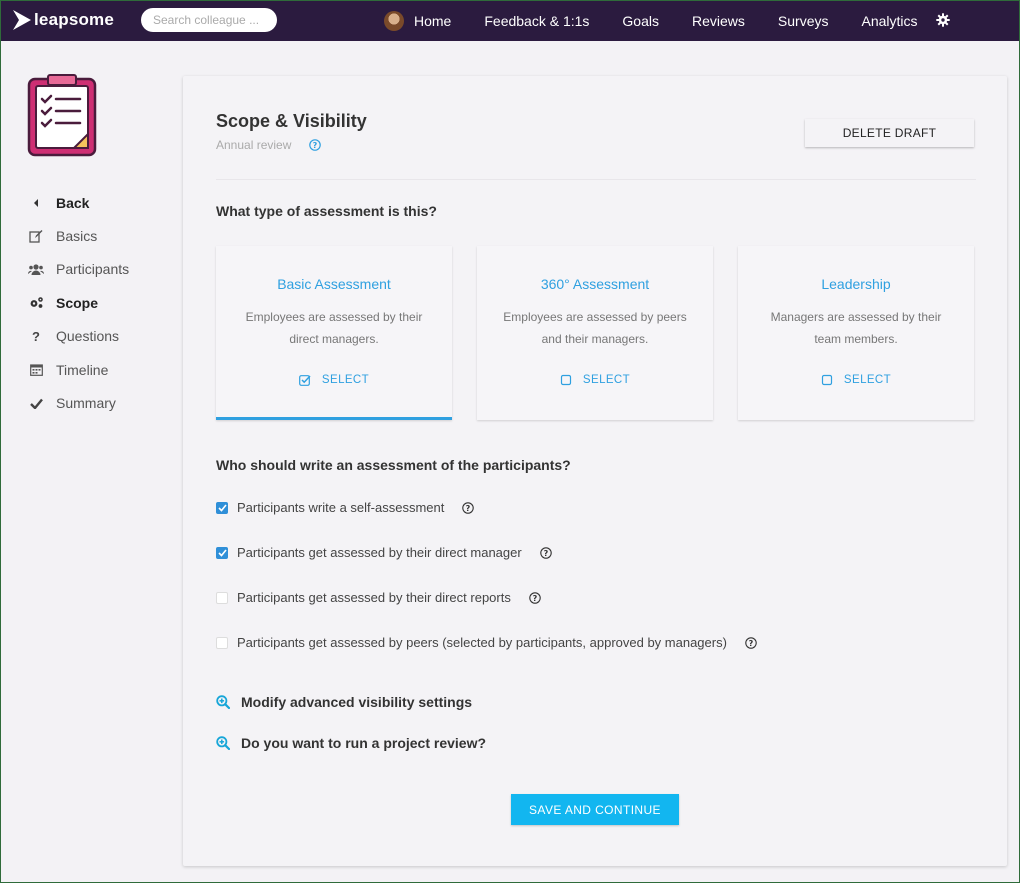 This screenshot has width=1020, height=883. Describe the element at coordinates (36, 236) in the screenshot. I see `edit-icon` at that location.